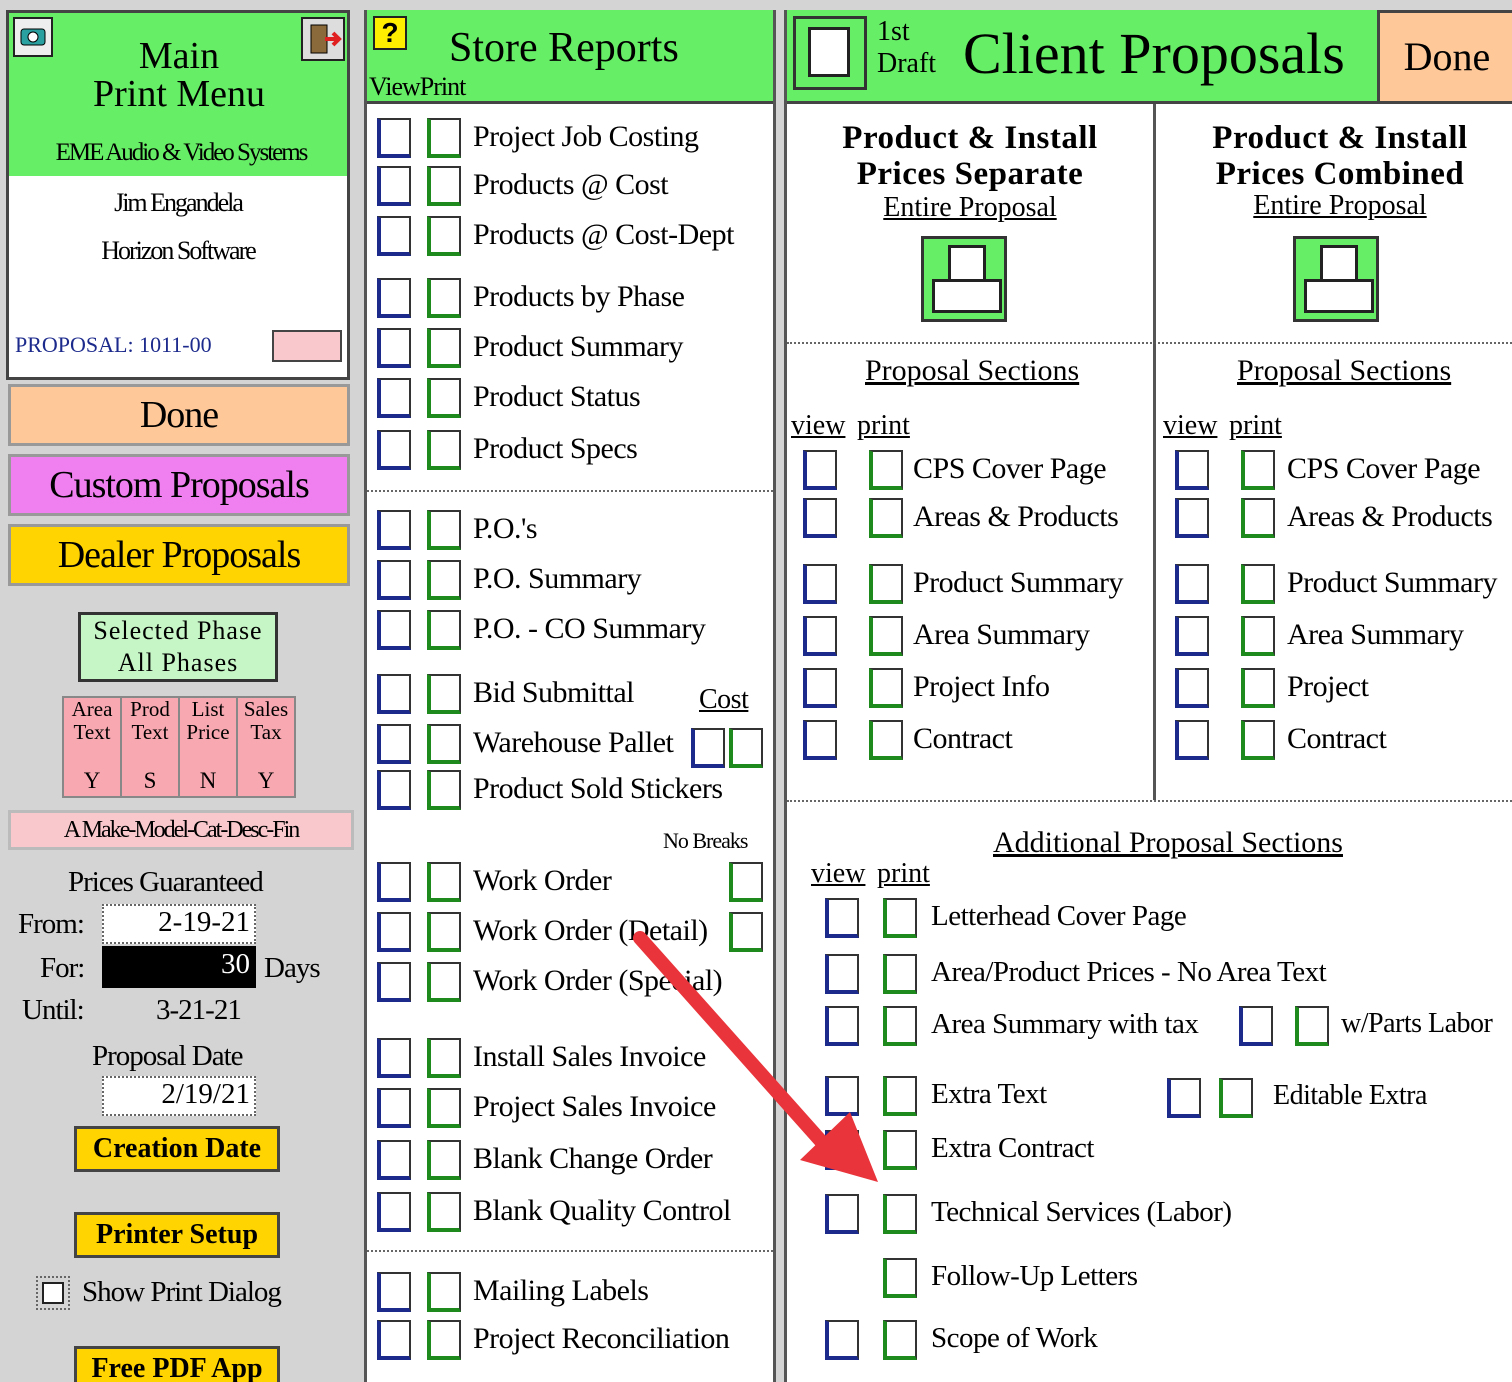 Image resolution: width=1512 pixels, height=1382 pixels. Describe the element at coordinates (307, 346) in the screenshot. I see `proposal-color-swatch` at that location.